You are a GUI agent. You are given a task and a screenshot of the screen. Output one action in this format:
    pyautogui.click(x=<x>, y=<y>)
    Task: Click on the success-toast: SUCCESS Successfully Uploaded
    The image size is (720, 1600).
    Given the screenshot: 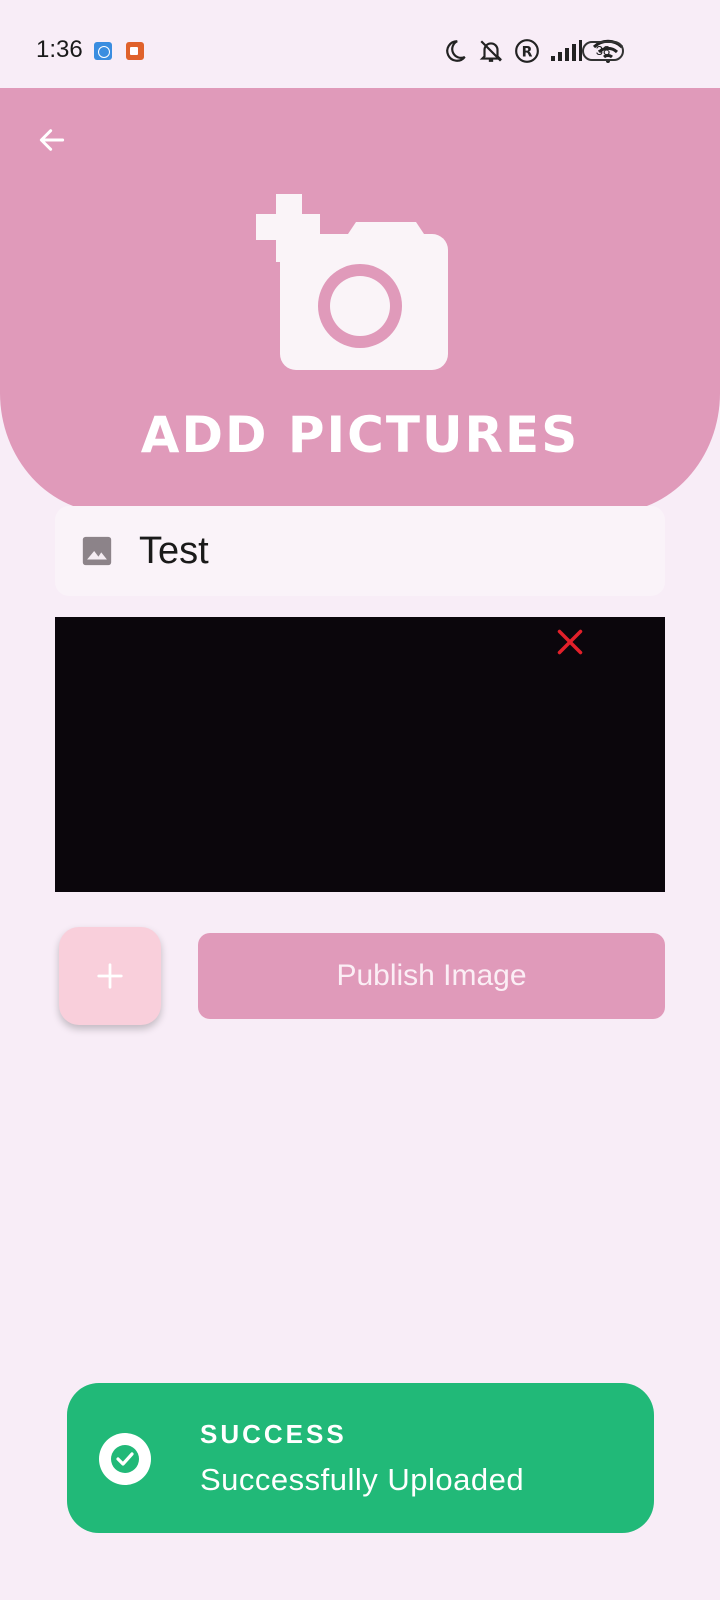 What is the action you would take?
    pyautogui.click(x=360, y=1458)
    